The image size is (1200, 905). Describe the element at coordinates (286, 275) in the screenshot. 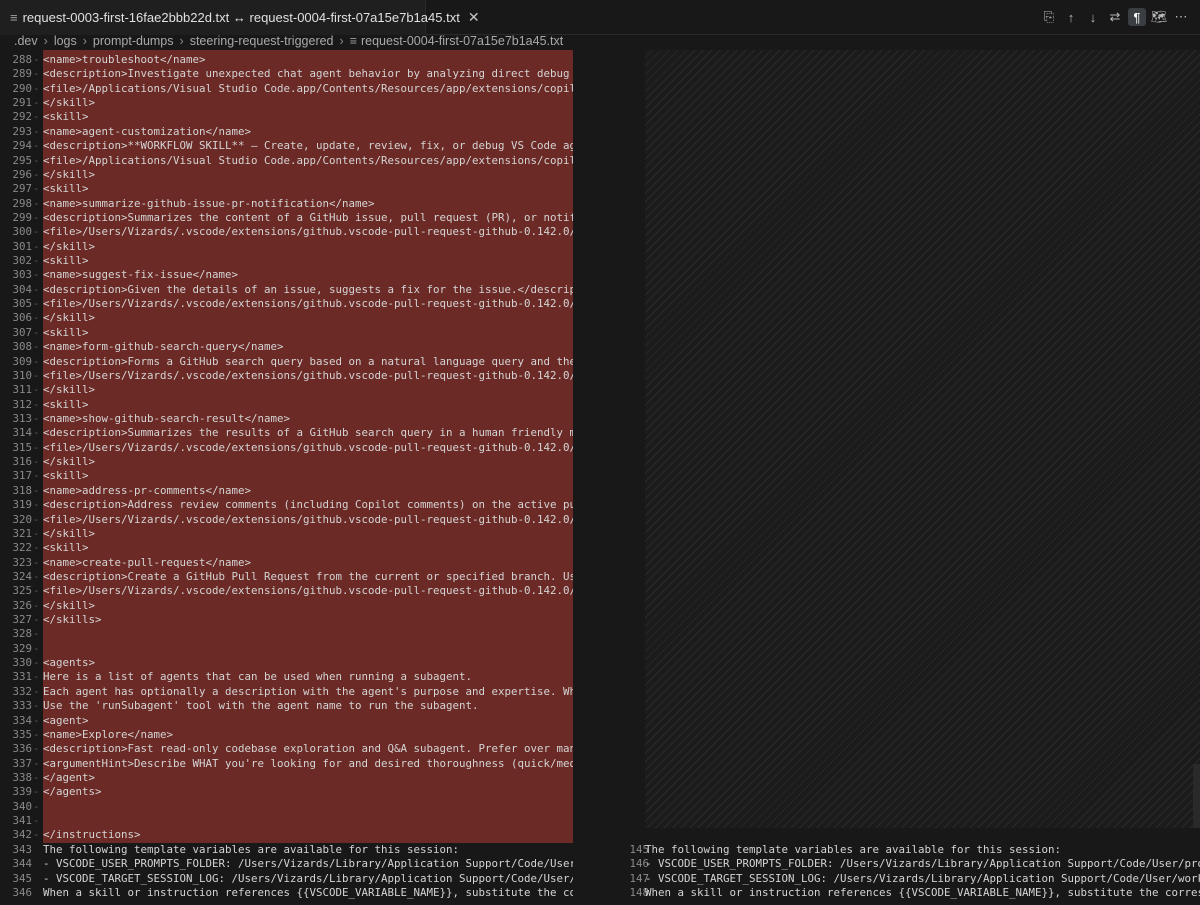

I see `code-line: 303- <name>suggest-fix-issue</name>` at that location.